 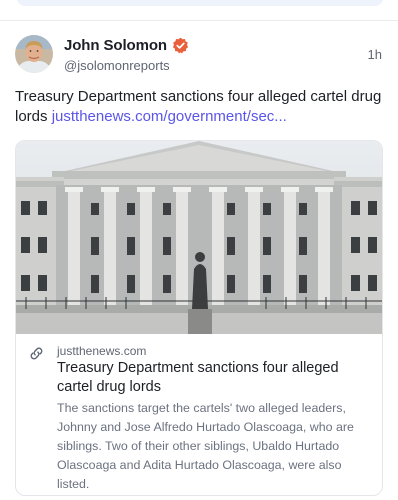 What do you see at coordinates (115, 45) in the screenshot?
I see `author-name: John Solomon` at bounding box center [115, 45].